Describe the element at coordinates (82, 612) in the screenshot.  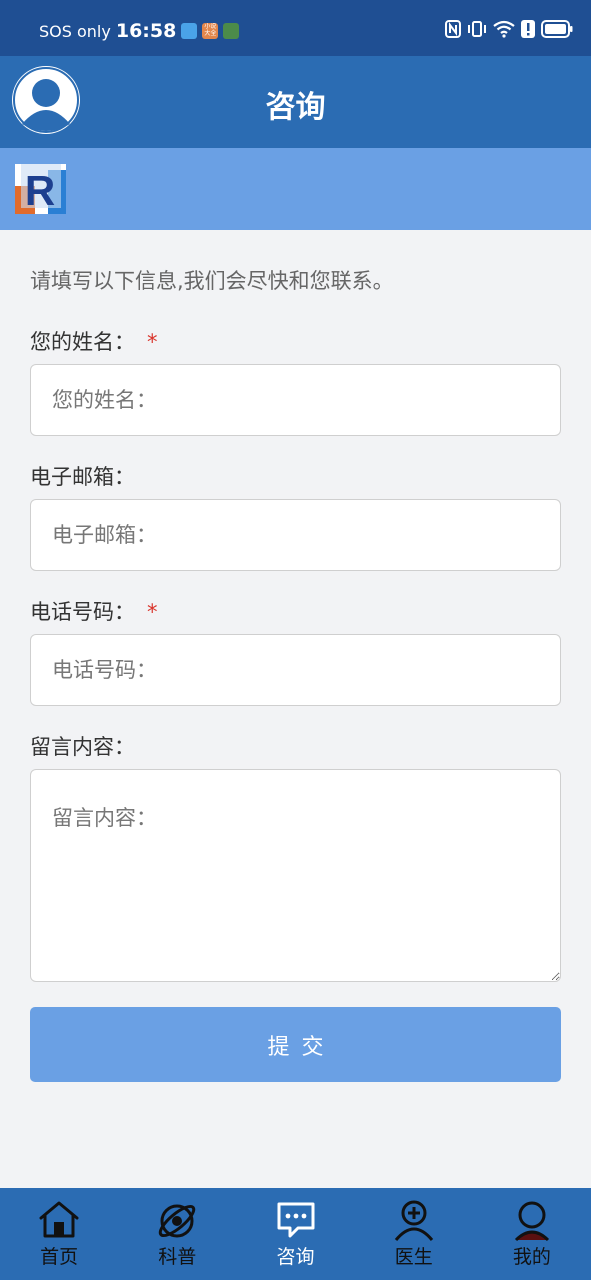
I see `phone-label-text: 电话号码：` at that location.